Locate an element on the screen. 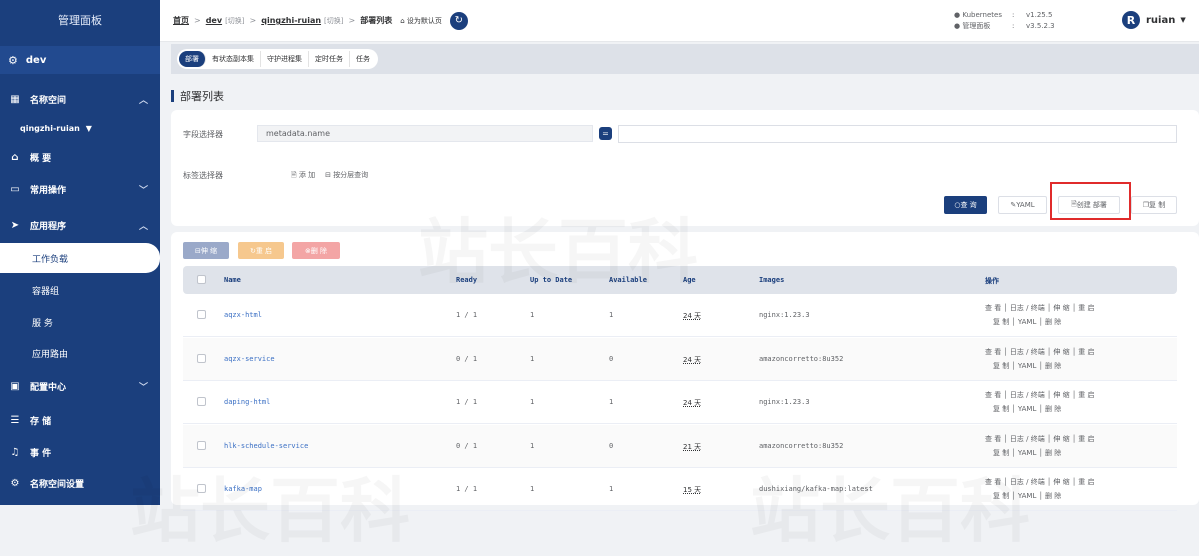  switch-cluster-link: [切换] is located at coordinates (234, 21).